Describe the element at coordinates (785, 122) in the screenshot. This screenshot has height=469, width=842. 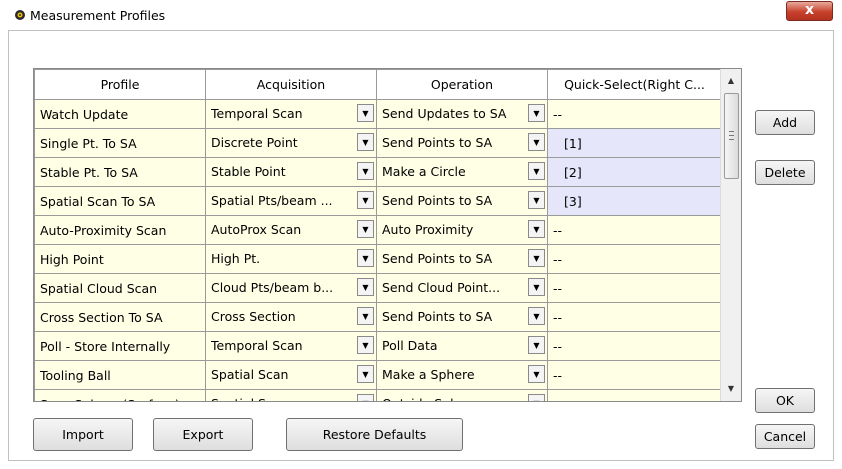
I see `add-button: Add` at that location.